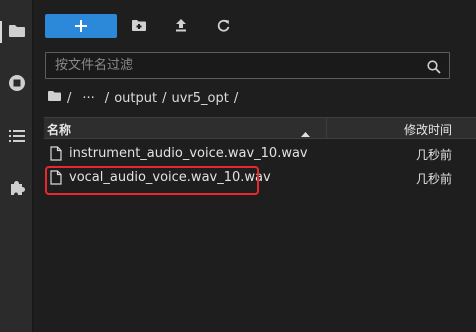  What do you see at coordinates (16, 166) in the screenshot?
I see `activity-bar` at bounding box center [16, 166].